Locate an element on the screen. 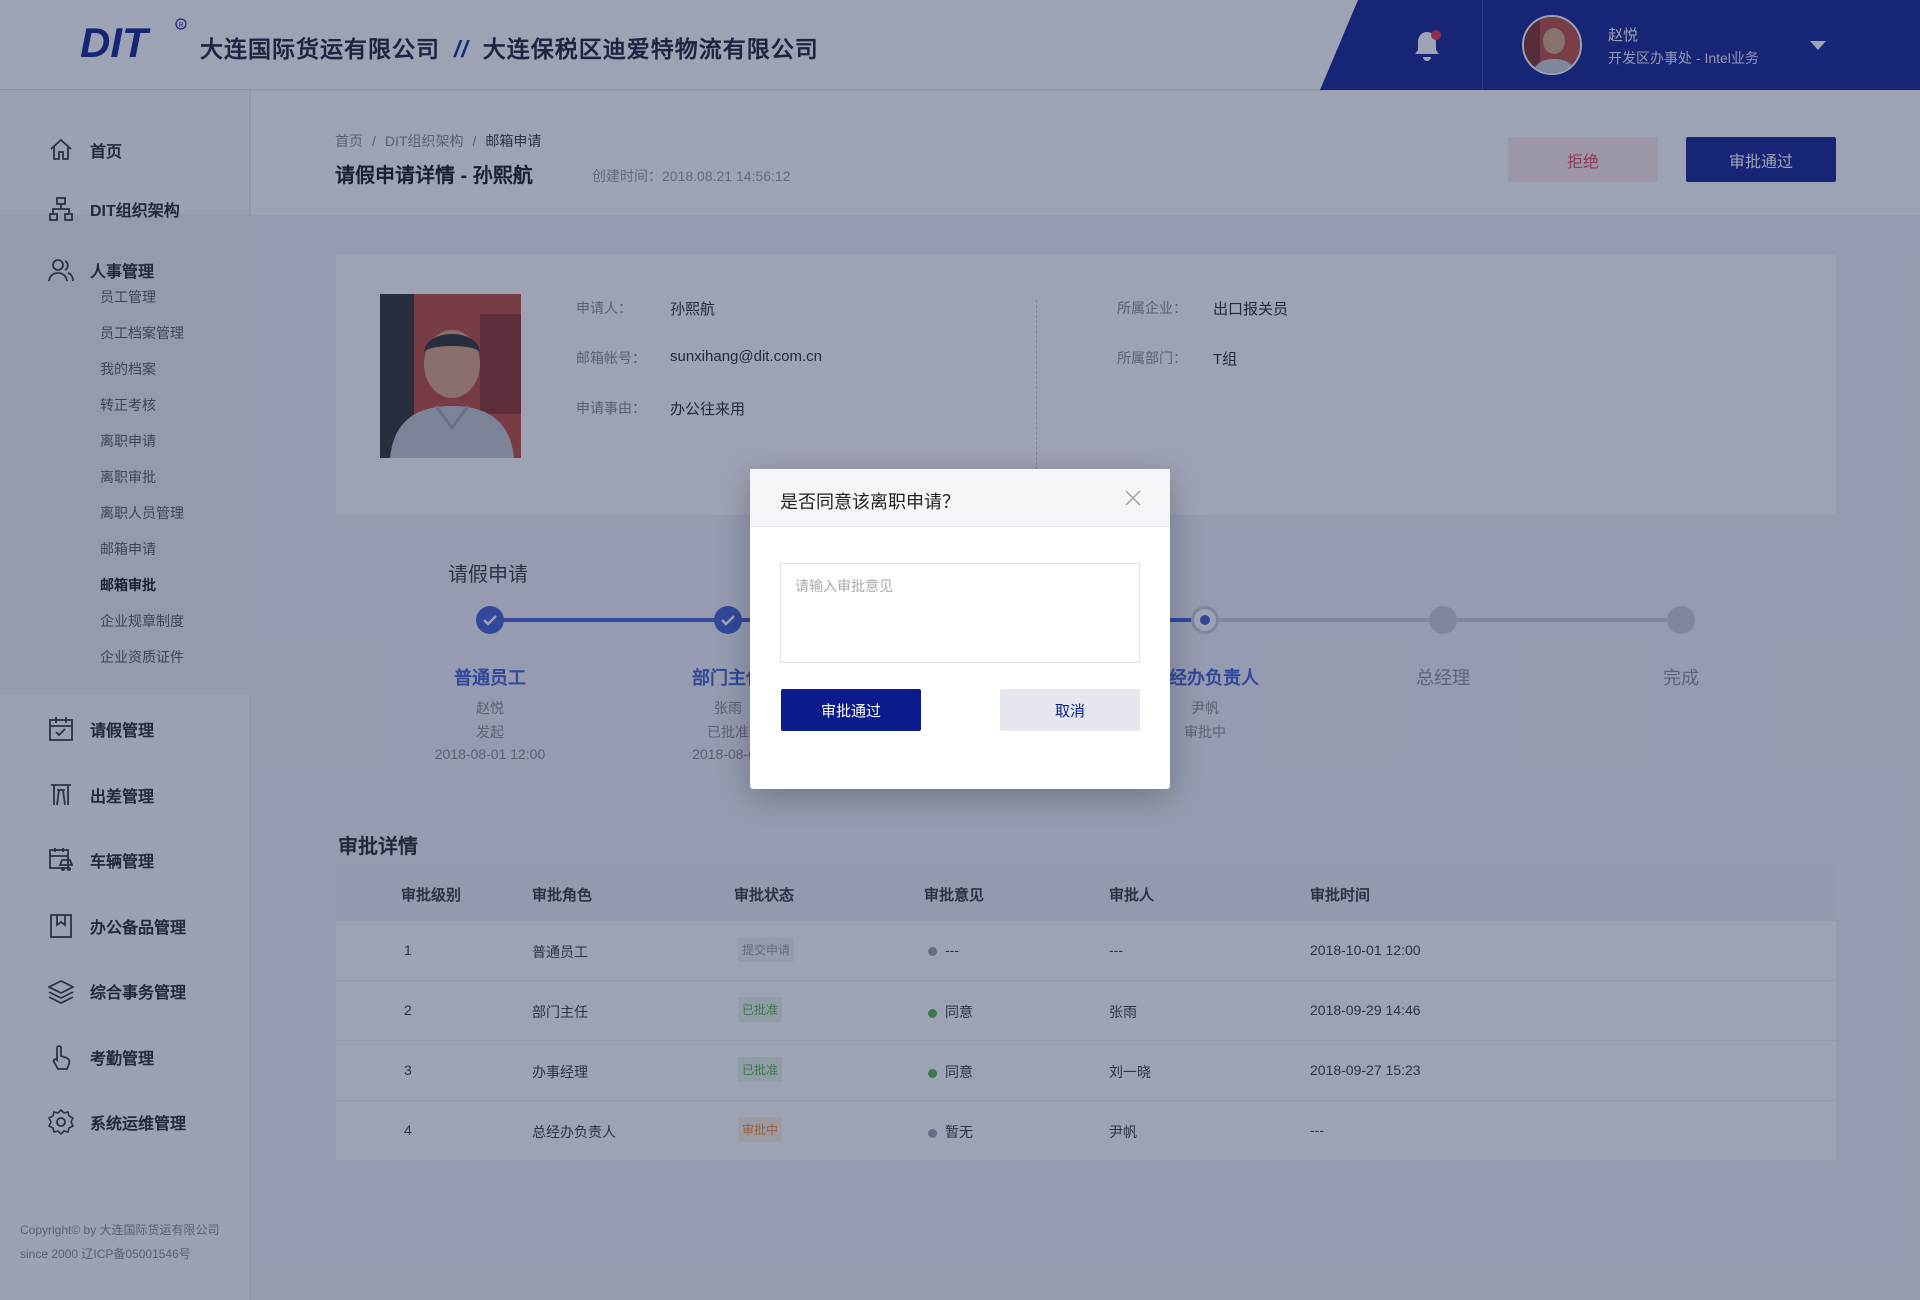 The image size is (1920, 1300). opinion-input is located at coordinates (960, 613).